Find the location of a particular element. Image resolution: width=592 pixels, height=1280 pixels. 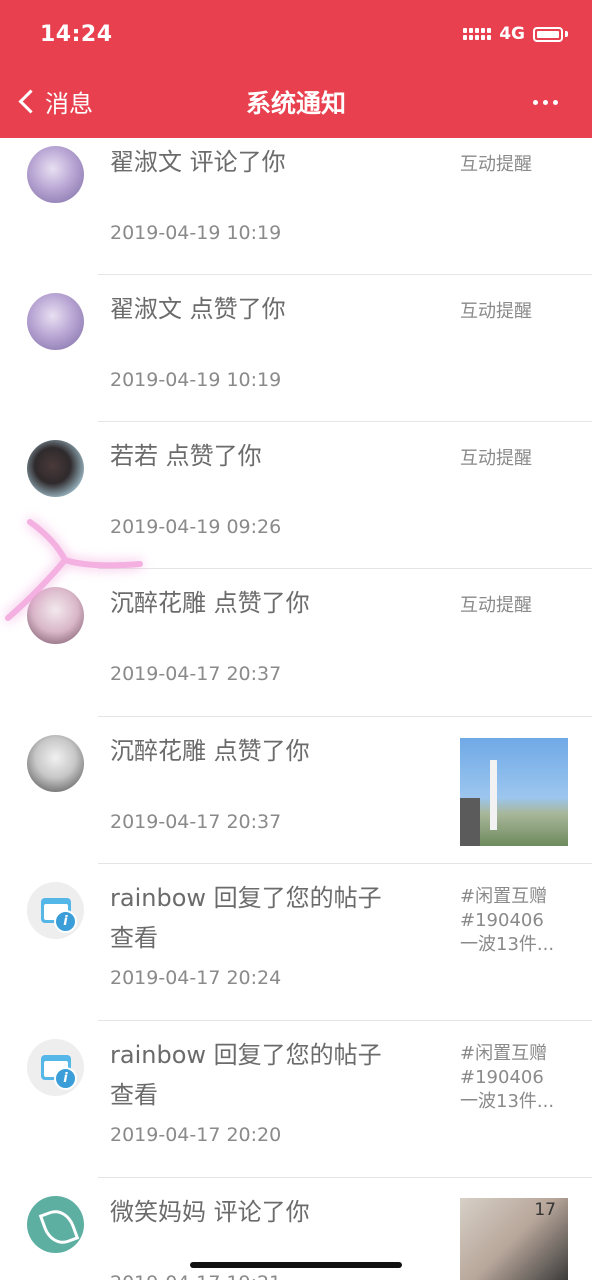

header-bar: 14:24 4G 消息 系统通知 is located at coordinates (296, 69).